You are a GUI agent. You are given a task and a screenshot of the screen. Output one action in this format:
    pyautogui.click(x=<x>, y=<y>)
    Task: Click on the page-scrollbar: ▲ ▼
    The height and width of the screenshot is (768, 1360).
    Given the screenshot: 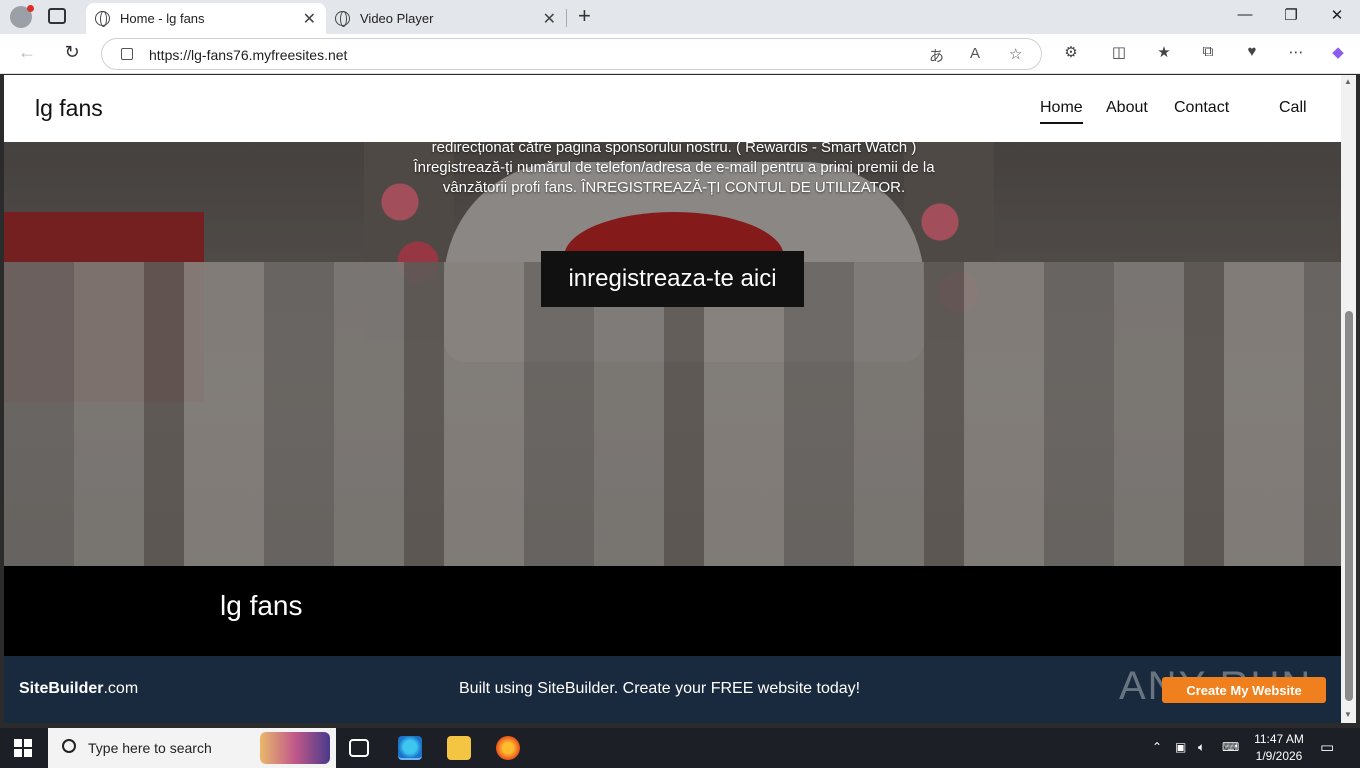 What is the action you would take?
    pyautogui.click(x=1348, y=399)
    